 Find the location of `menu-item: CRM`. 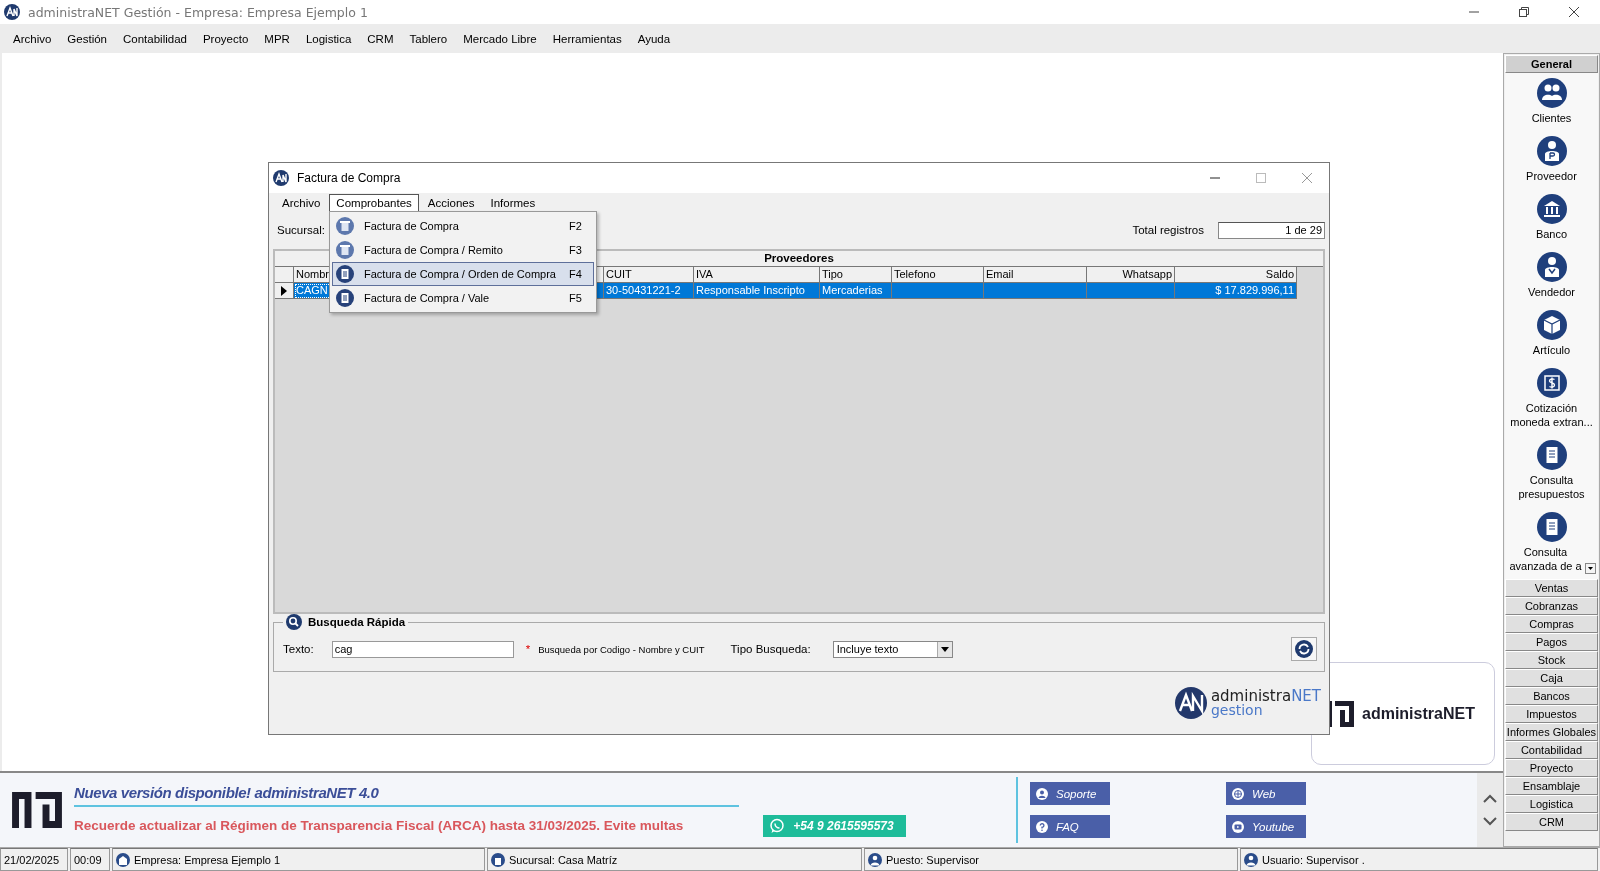

menu-item: CRM is located at coordinates (380, 38).